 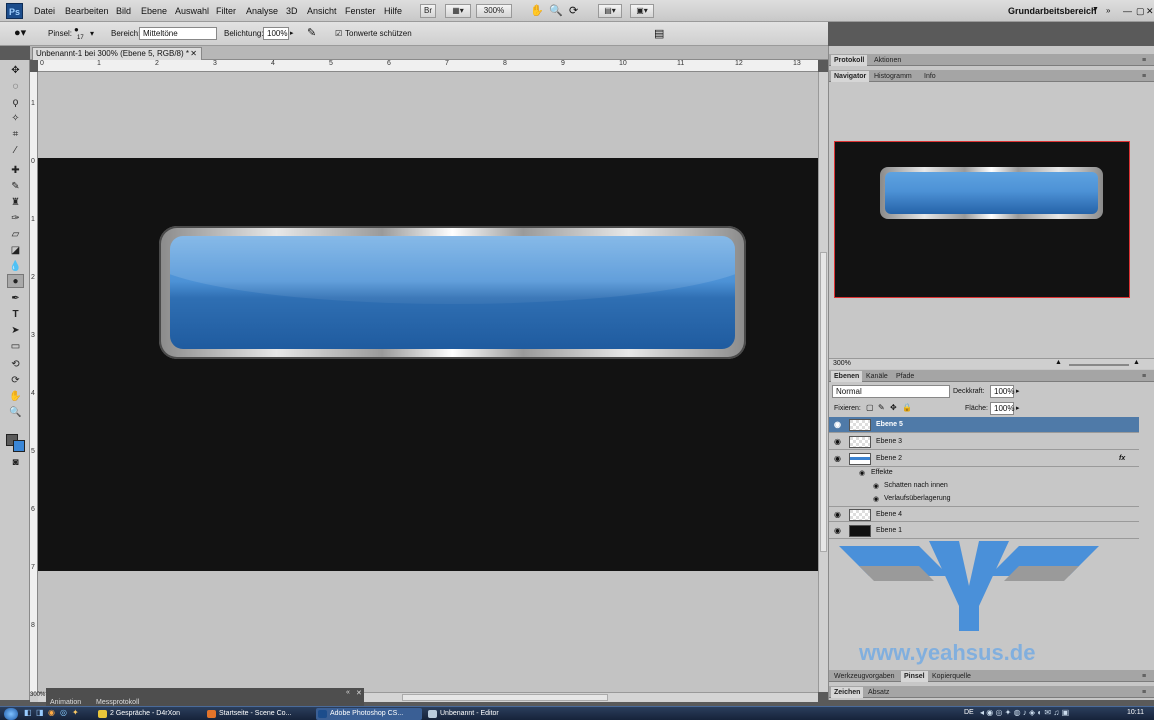 I want to click on lock-image-icon: ✎, so click(x=881, y=407).